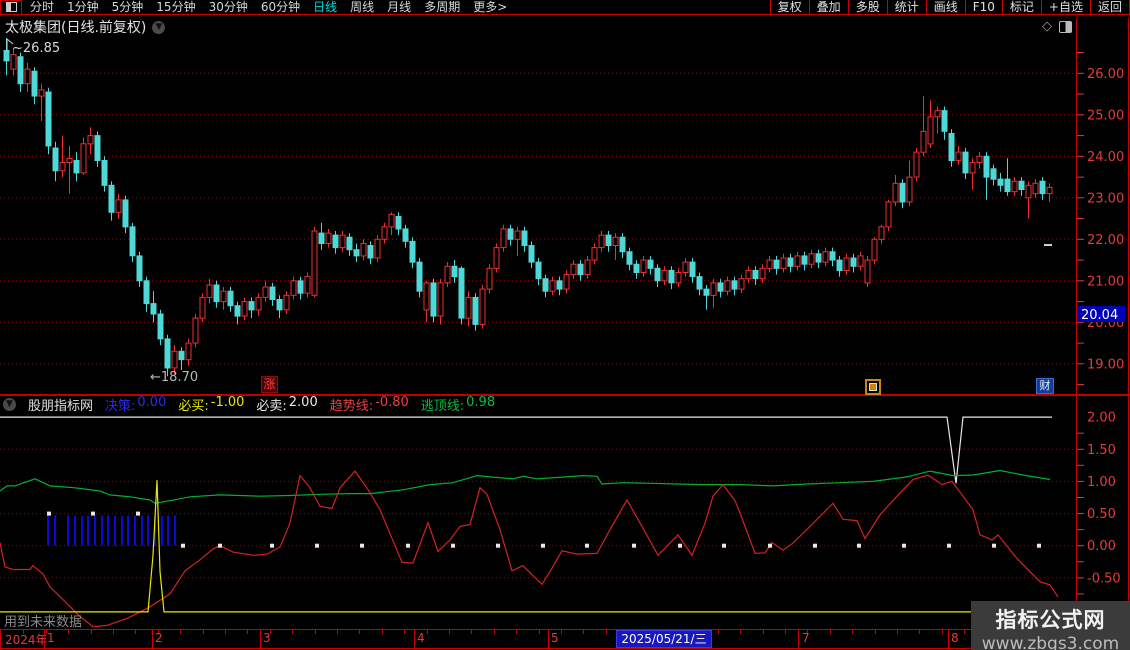 Image resolution: width=1130 pixels, height=650 pixels. What do you see at coordinates (664, 639) in the screenshot?
I see `timeline-selected-date: 2025/05/21/三` at bounding box center [664, 639].